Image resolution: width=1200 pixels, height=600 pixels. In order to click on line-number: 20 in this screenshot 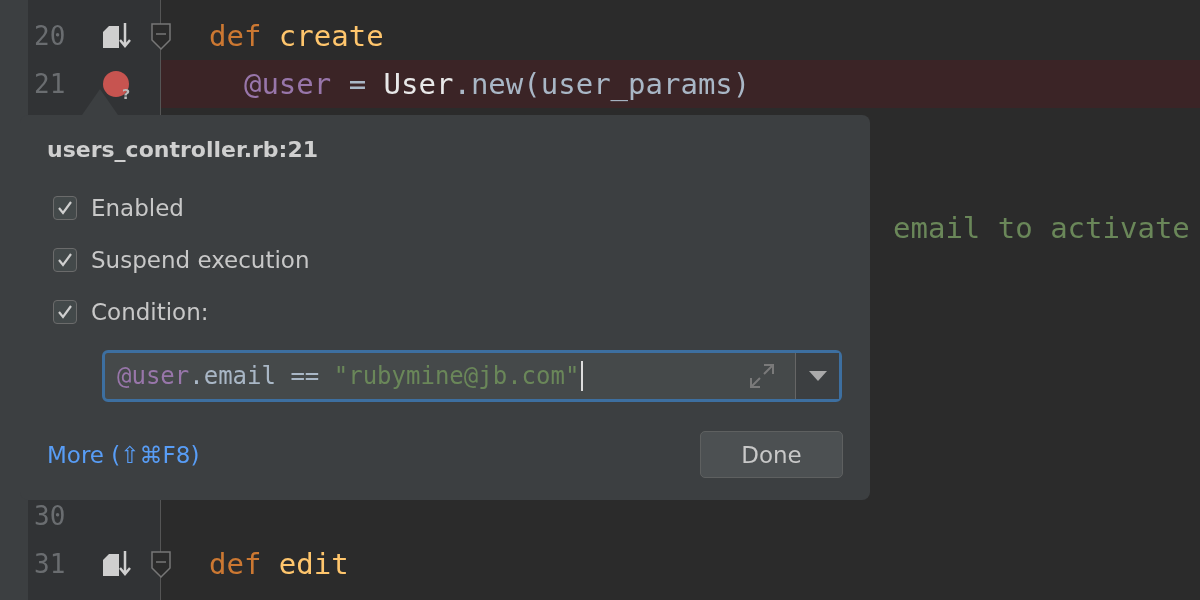, I will do `click(50, 36)`.